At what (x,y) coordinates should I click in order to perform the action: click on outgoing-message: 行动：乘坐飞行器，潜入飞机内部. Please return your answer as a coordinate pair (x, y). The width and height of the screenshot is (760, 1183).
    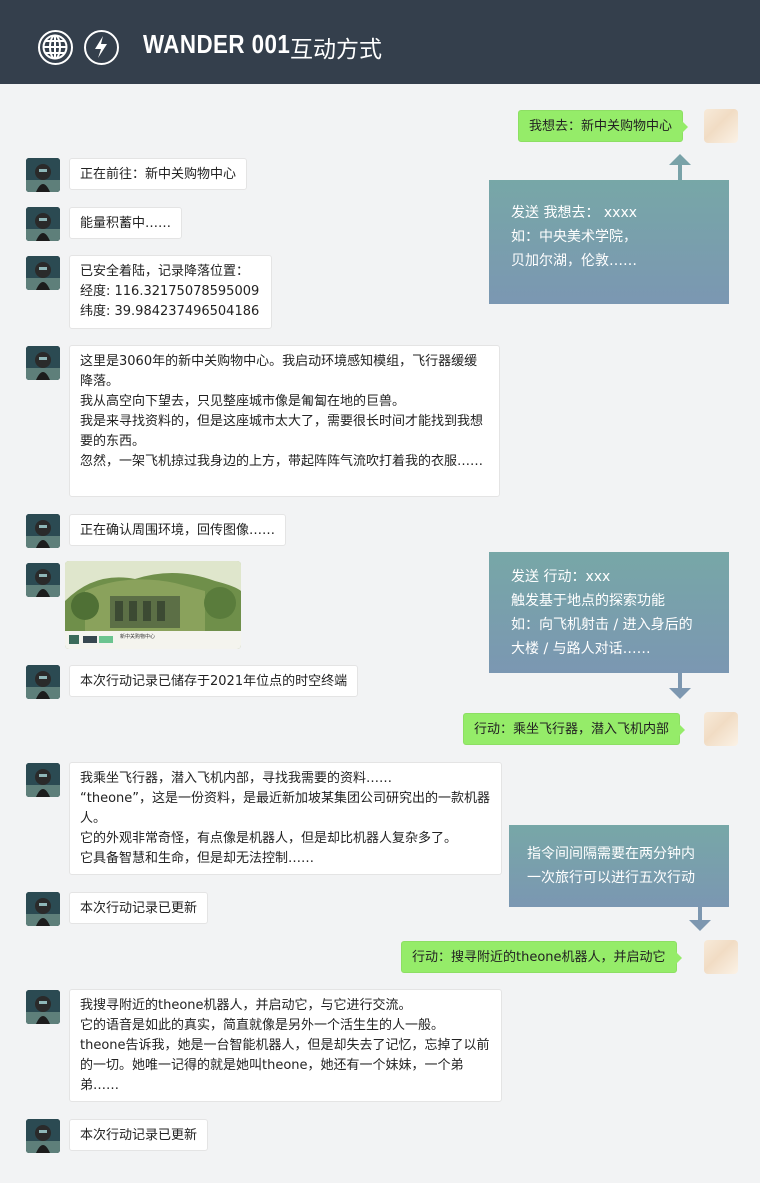
    Looking at the image, I should click on (574, 729).